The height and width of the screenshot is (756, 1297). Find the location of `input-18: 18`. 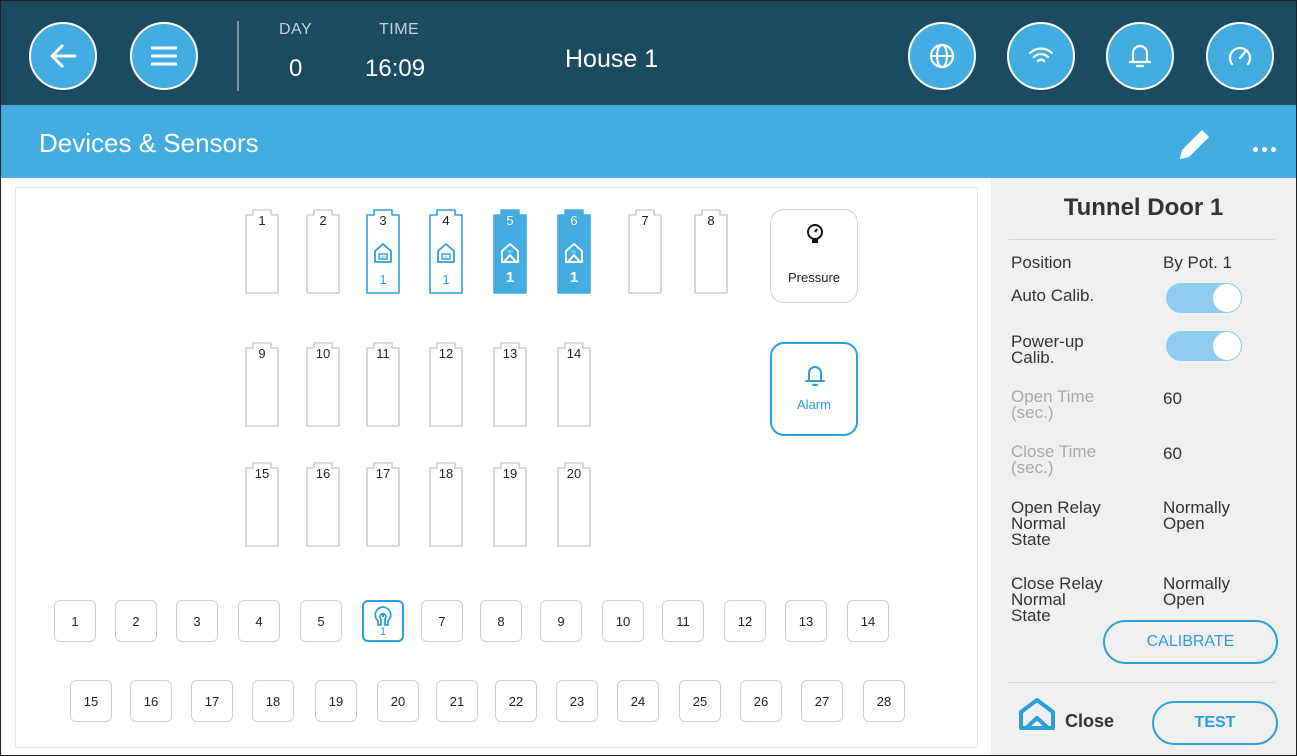

input-18: 18 is located at coordinates (273, 701).